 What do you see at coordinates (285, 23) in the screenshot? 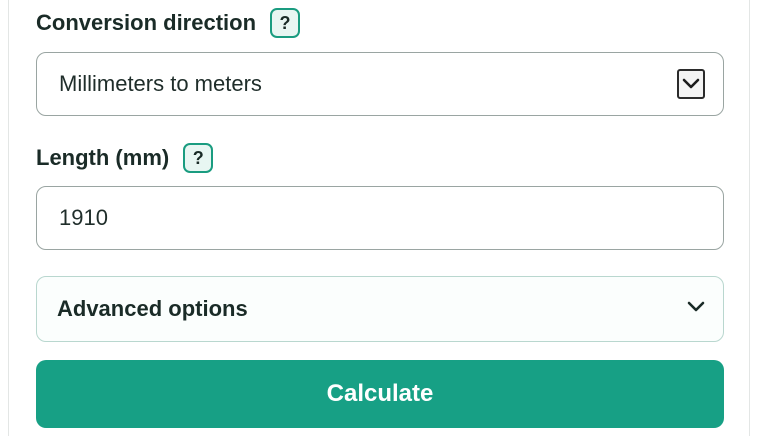
I see `direction-help-button: ?` at bounding box center [285, 23].